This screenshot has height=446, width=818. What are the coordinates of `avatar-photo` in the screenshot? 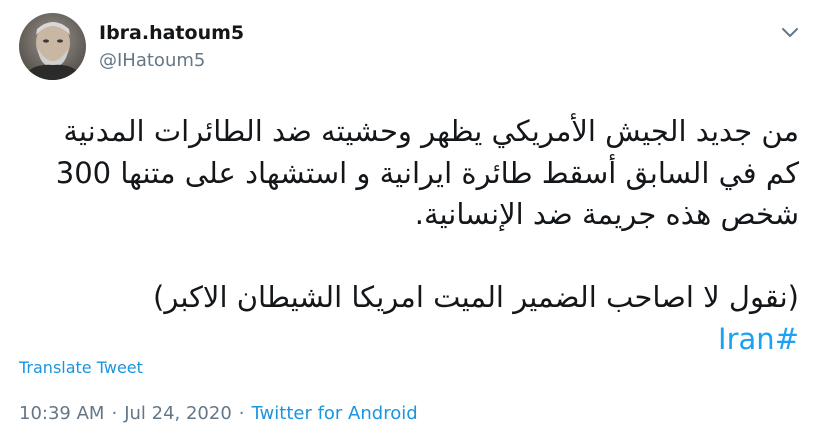 It's located at (52, 46).